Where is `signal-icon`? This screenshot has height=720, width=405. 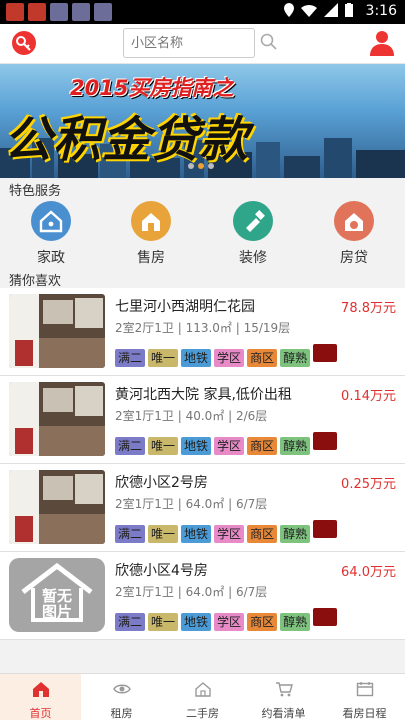
signal-icon is located at coordinates (330, 10).